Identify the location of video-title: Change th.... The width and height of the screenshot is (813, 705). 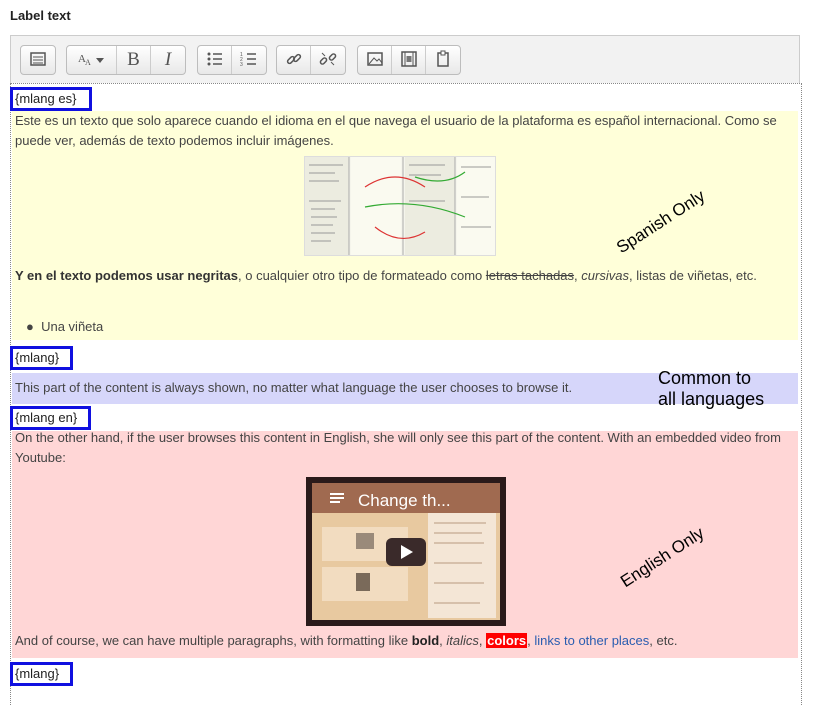
(404, 500).